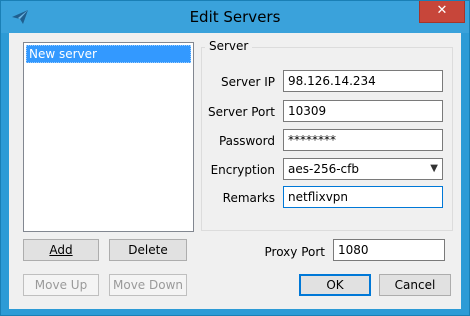  I want to click on move-up-button-label: Move Up, so click(61, 285).